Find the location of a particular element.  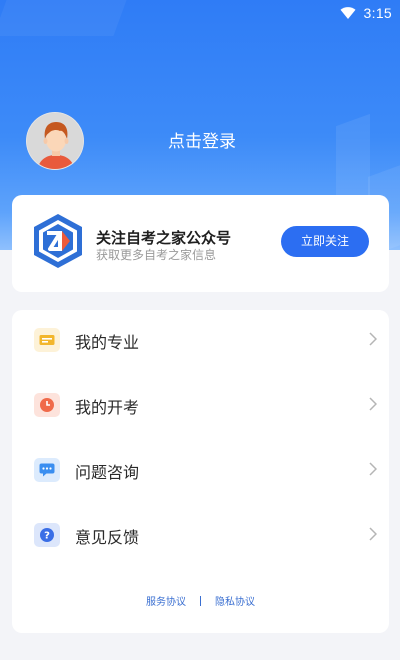

status-time: 3:15 is located at coordinates (377, 13).